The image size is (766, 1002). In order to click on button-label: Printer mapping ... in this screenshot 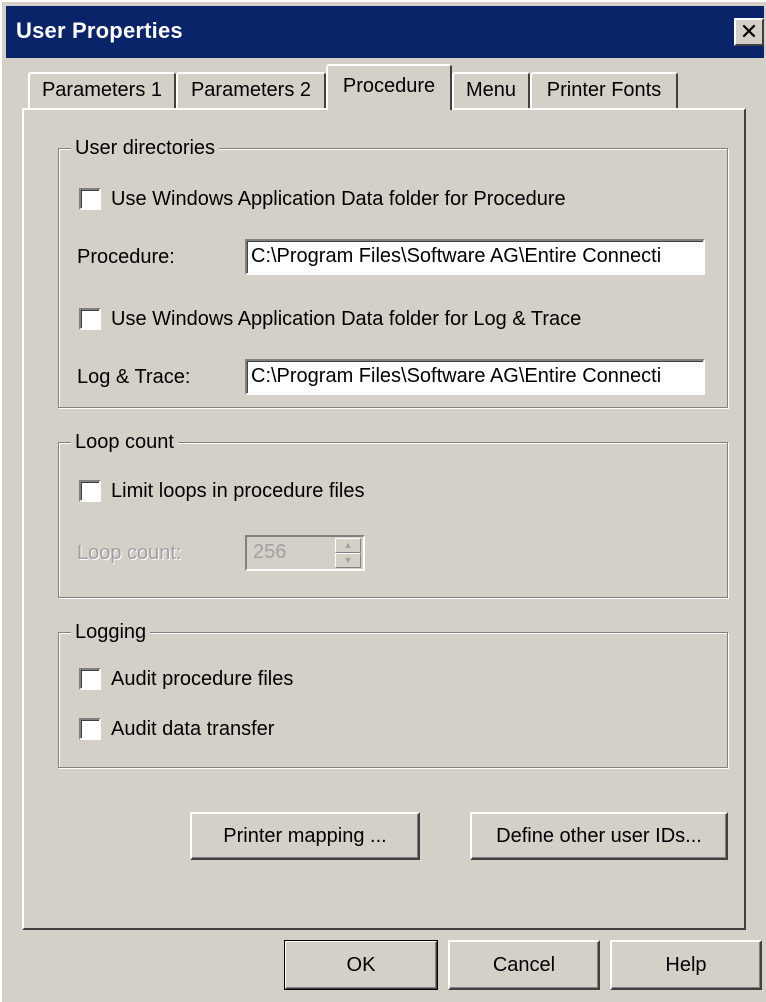, I will do `click(305, 836)`.